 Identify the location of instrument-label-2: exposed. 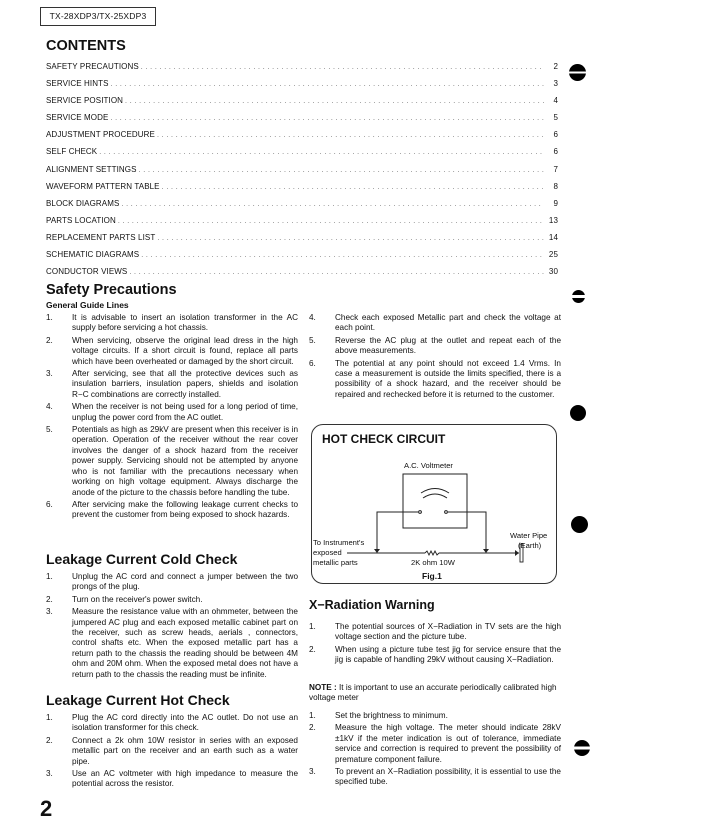
(327, 552).